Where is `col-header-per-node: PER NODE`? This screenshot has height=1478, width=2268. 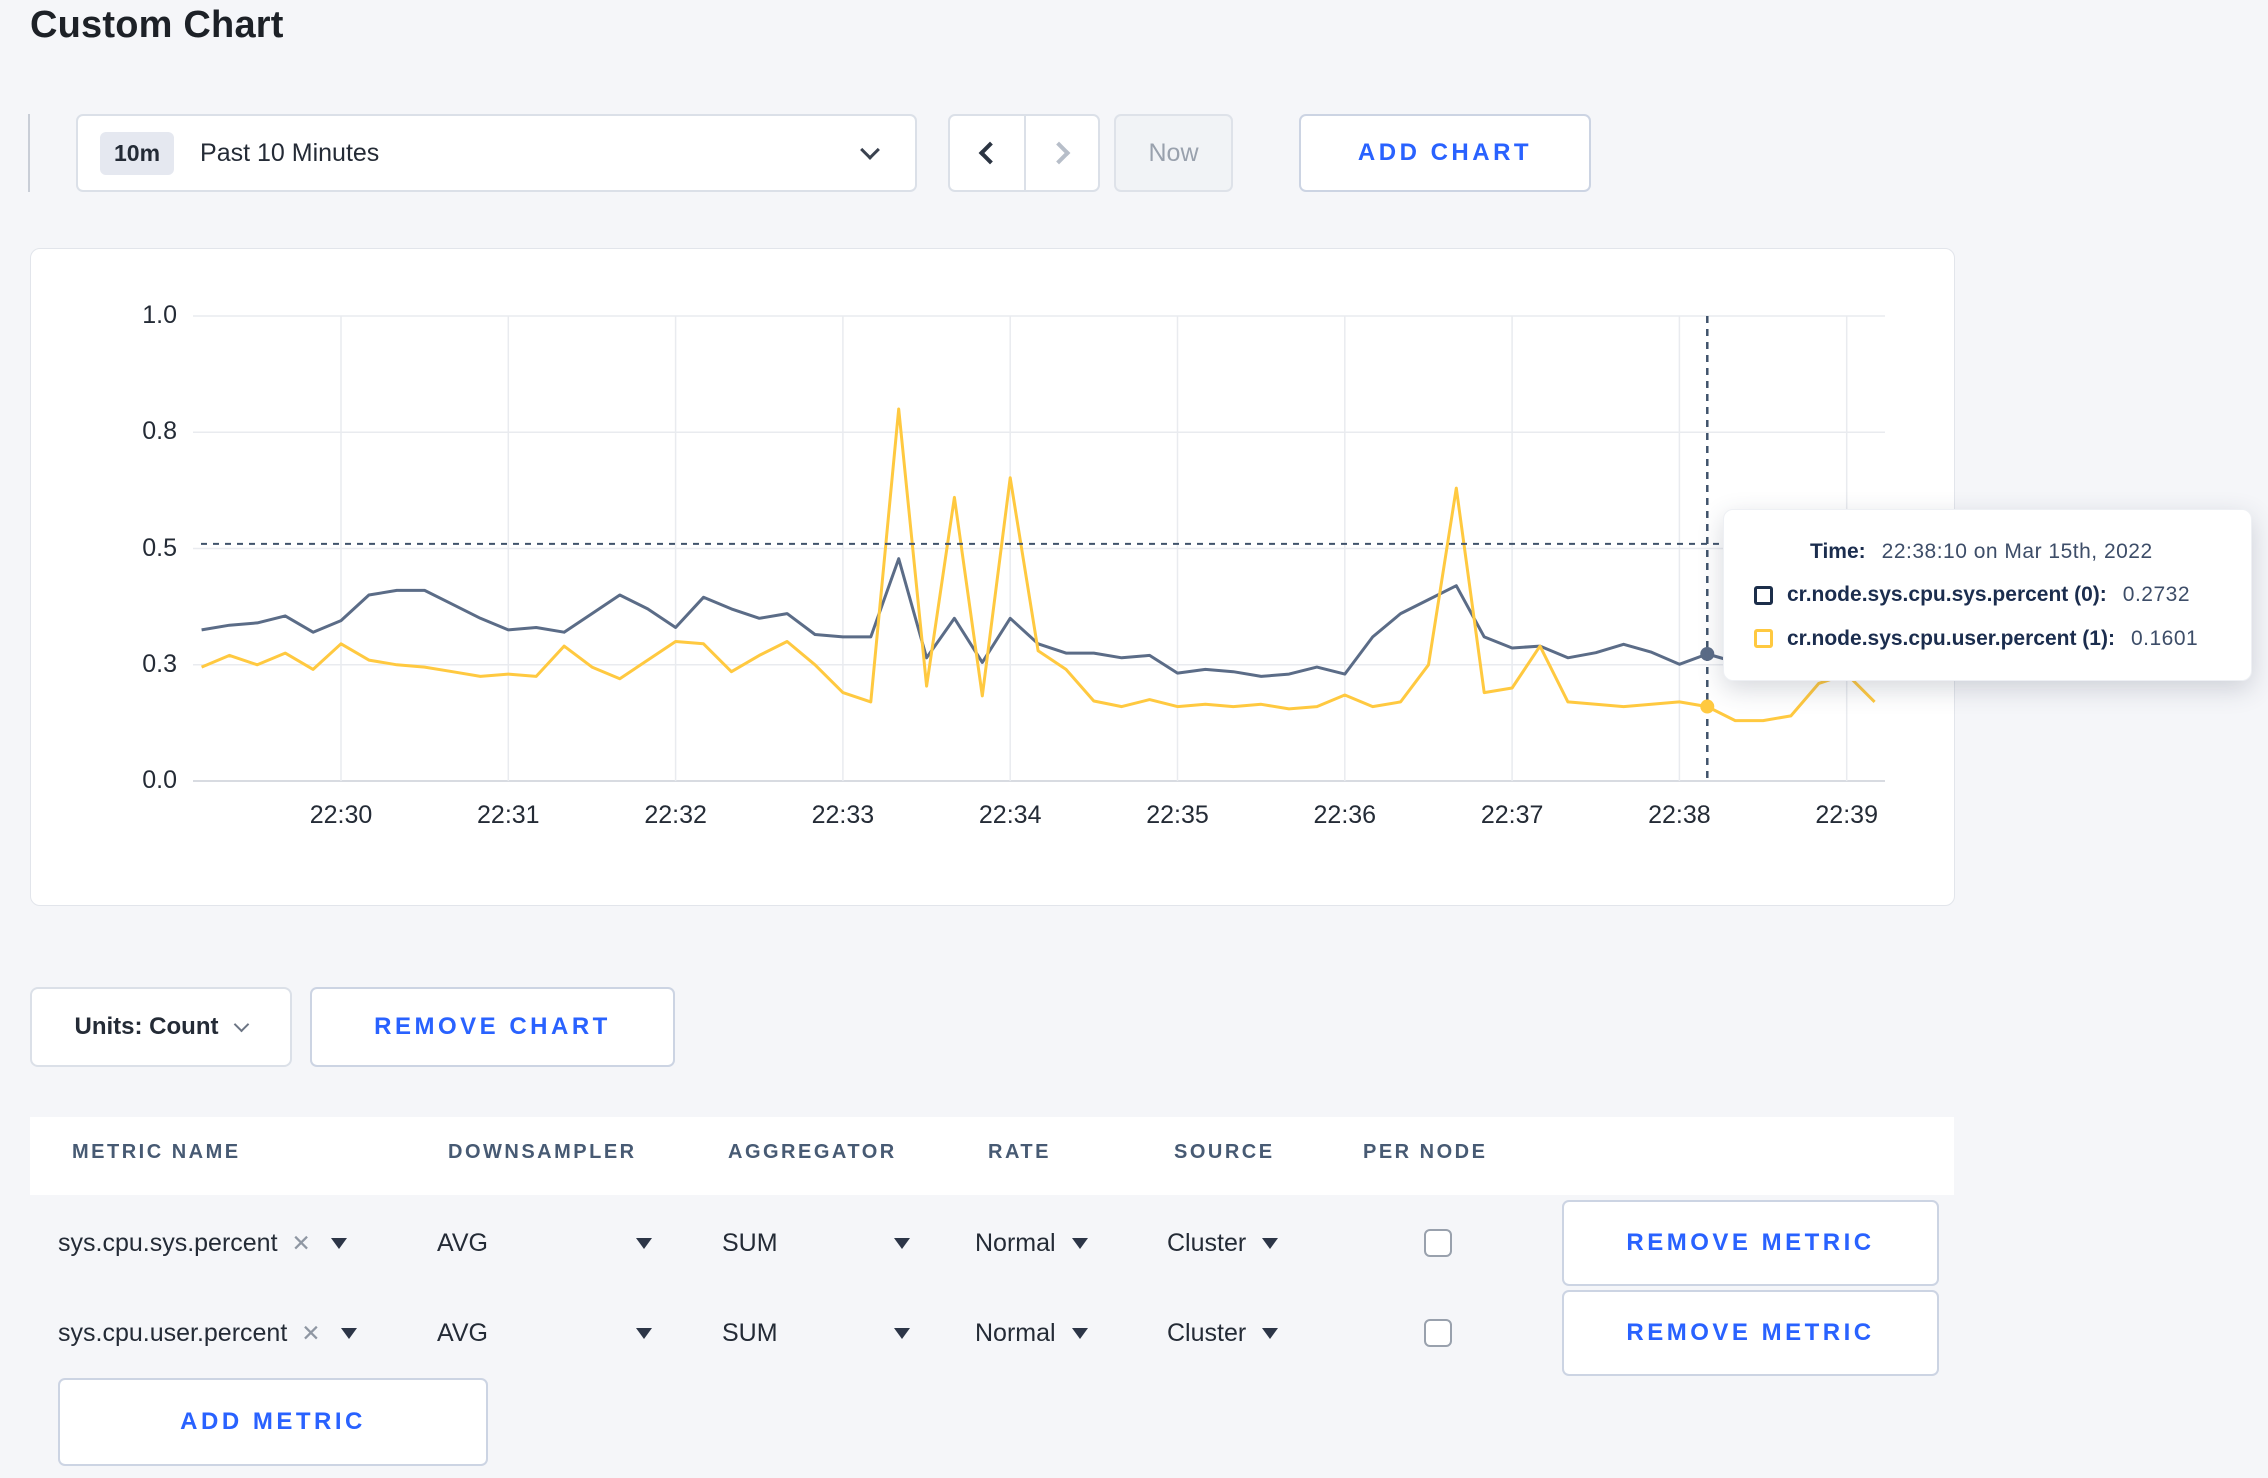
col-header-per-node: PER NODE is located at coordinates (1425, 1152).